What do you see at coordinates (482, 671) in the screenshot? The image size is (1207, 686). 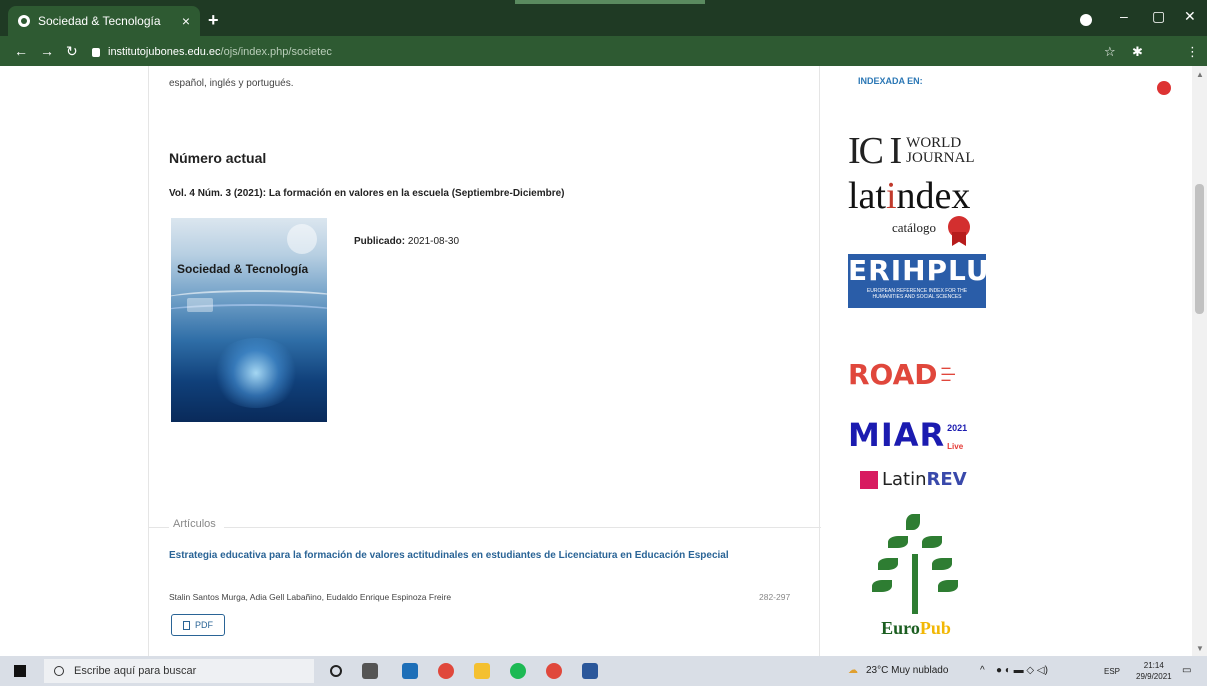 I see `file-explorer-icon` at bounding box center [482, 671].